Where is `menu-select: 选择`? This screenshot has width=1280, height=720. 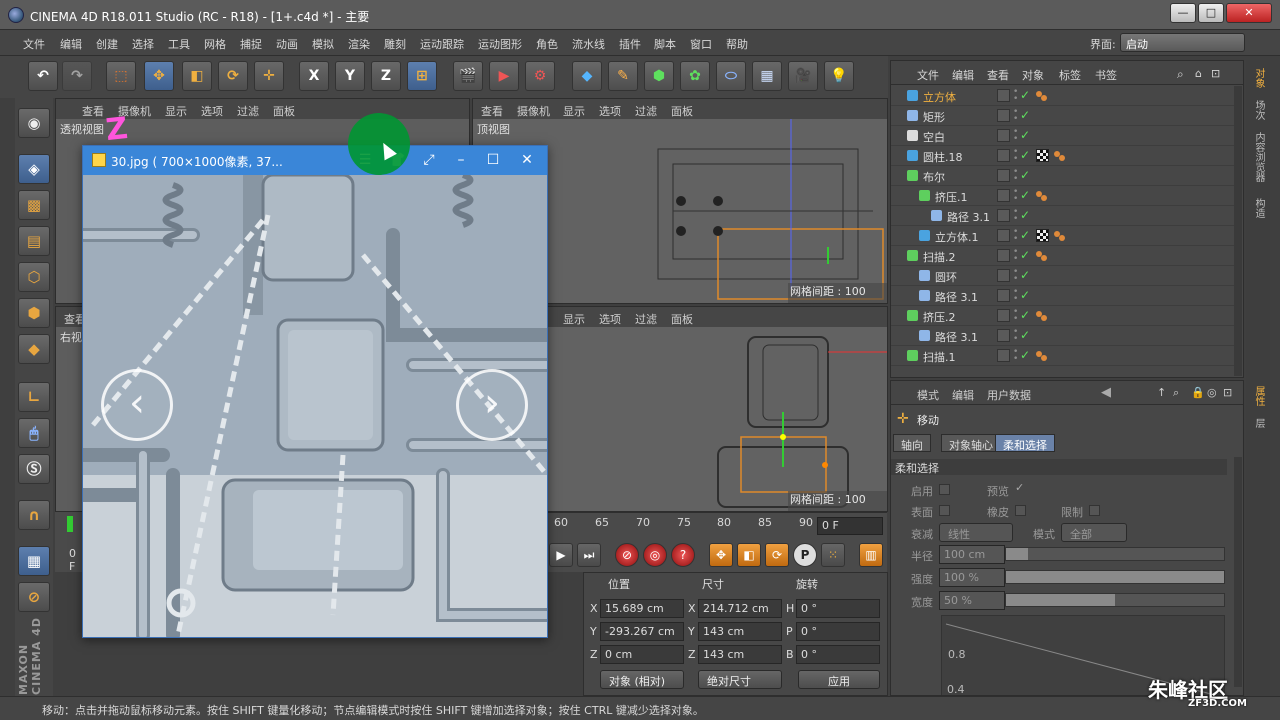
menu-select: 选择 is located at coordinates (143, 44).